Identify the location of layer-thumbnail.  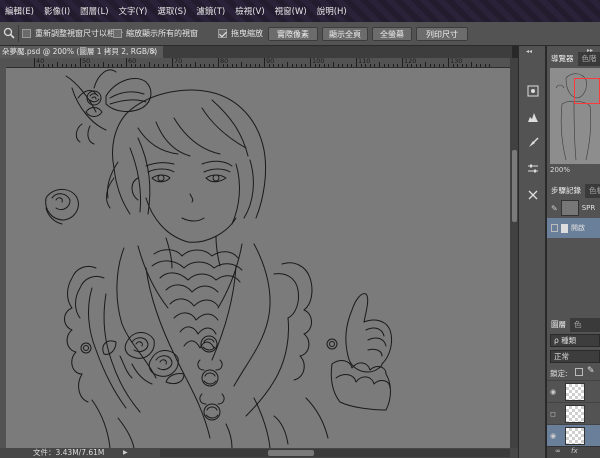
(575, 391).